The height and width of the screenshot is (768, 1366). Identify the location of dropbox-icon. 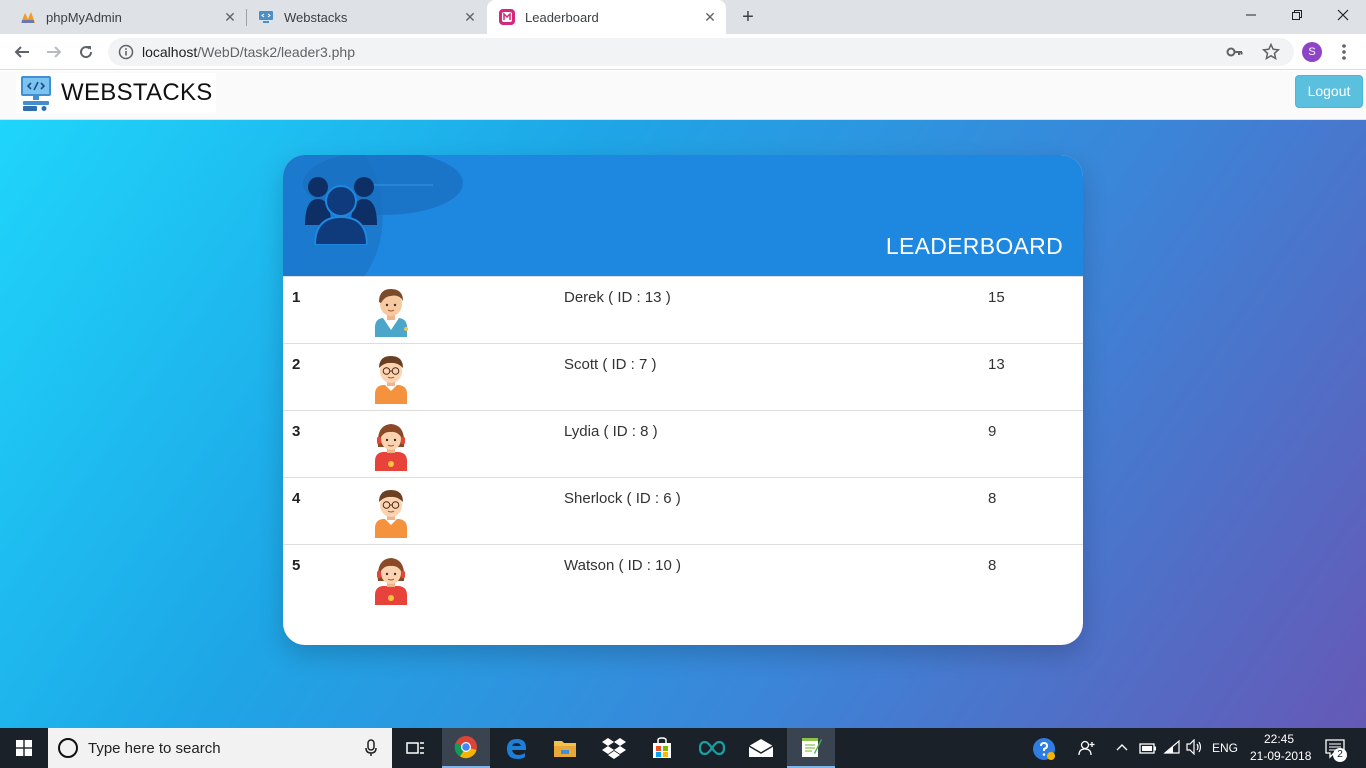
(614, 748).